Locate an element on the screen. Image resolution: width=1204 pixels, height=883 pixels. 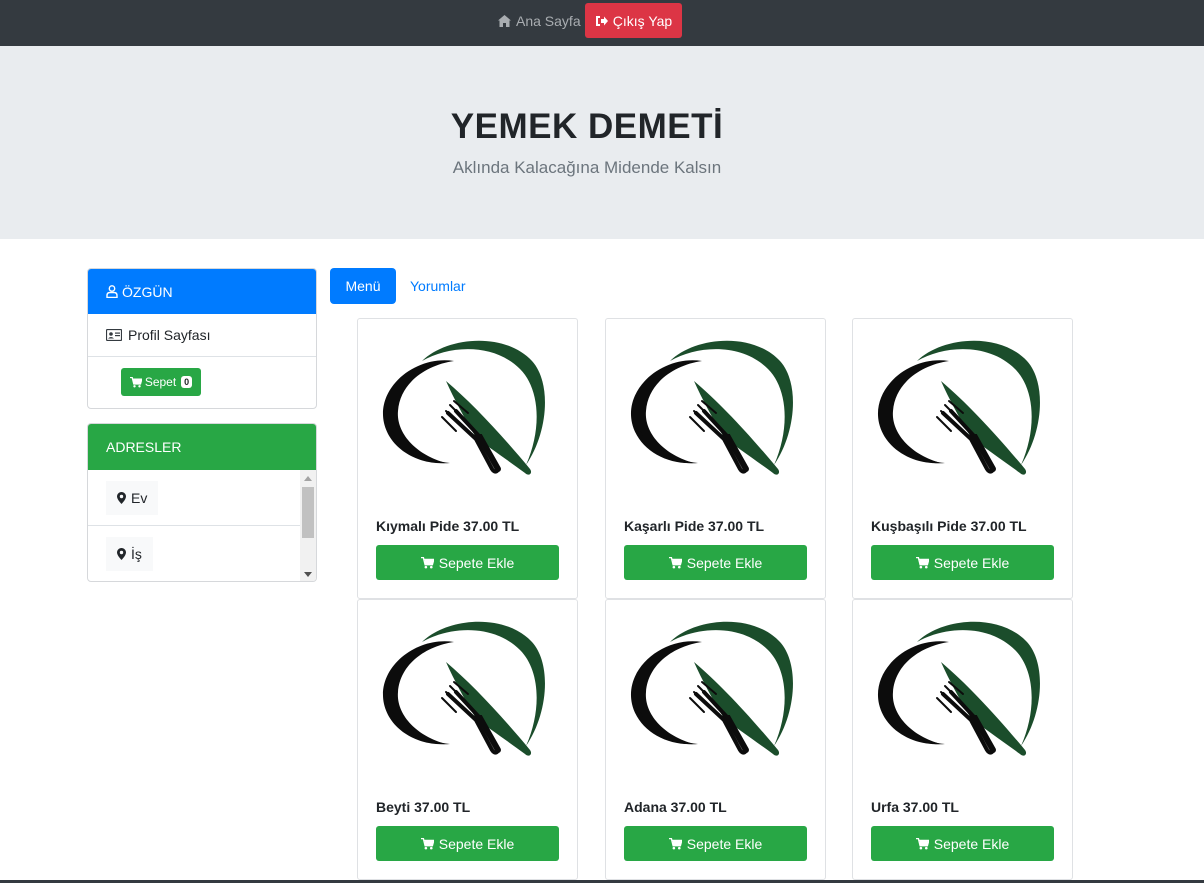
top-navbar: Ana Sayfa Çıkış Yap is located at coordinates (602, 23).